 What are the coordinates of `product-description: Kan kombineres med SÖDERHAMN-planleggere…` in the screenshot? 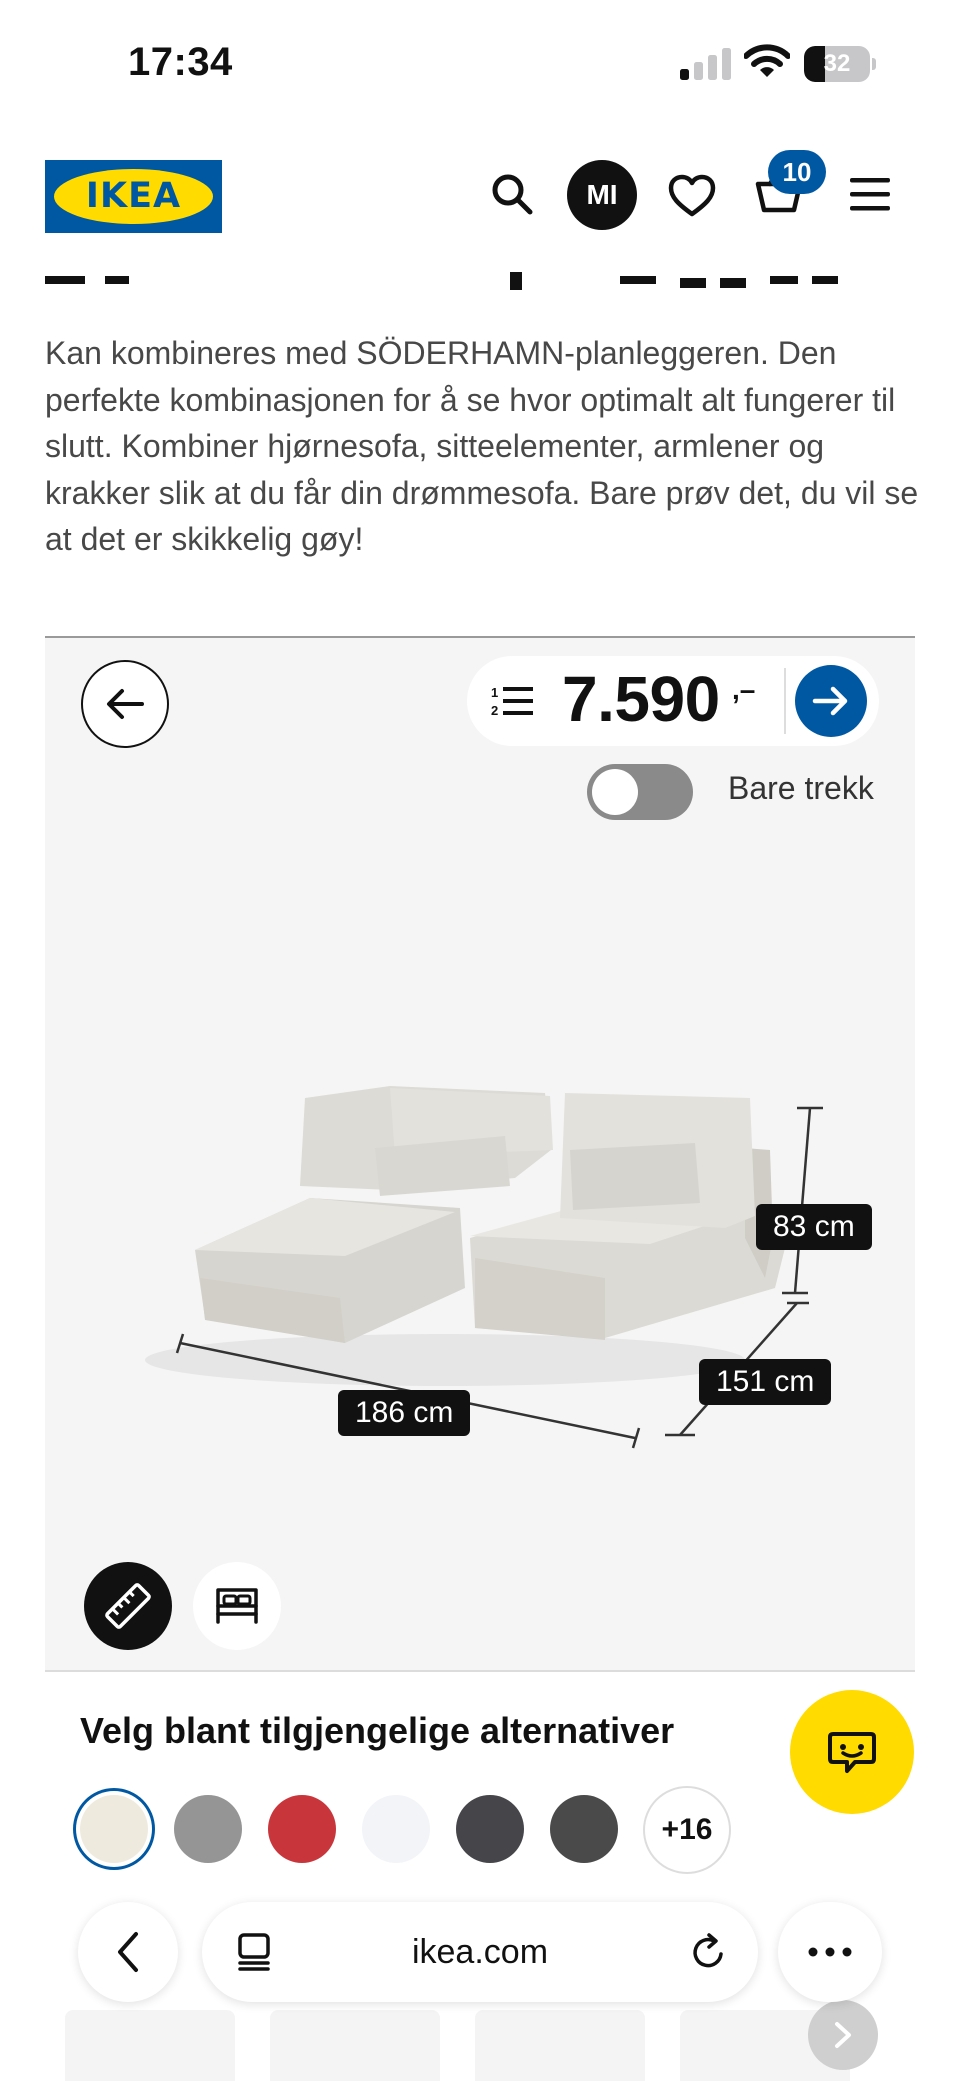 It's located at (482, 446).